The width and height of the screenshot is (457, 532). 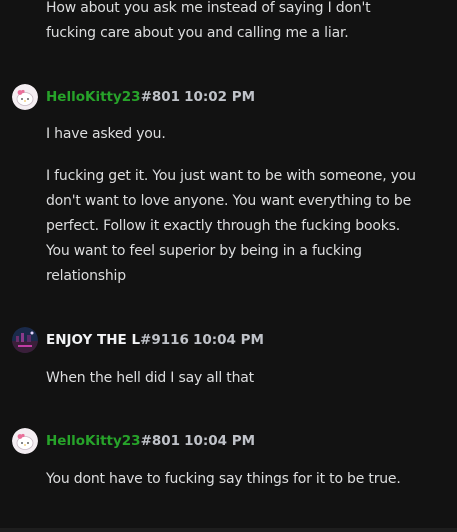 I want to click on message-header: HelloKitty23 #801 10:02 PM, so click(x=133, y=97).